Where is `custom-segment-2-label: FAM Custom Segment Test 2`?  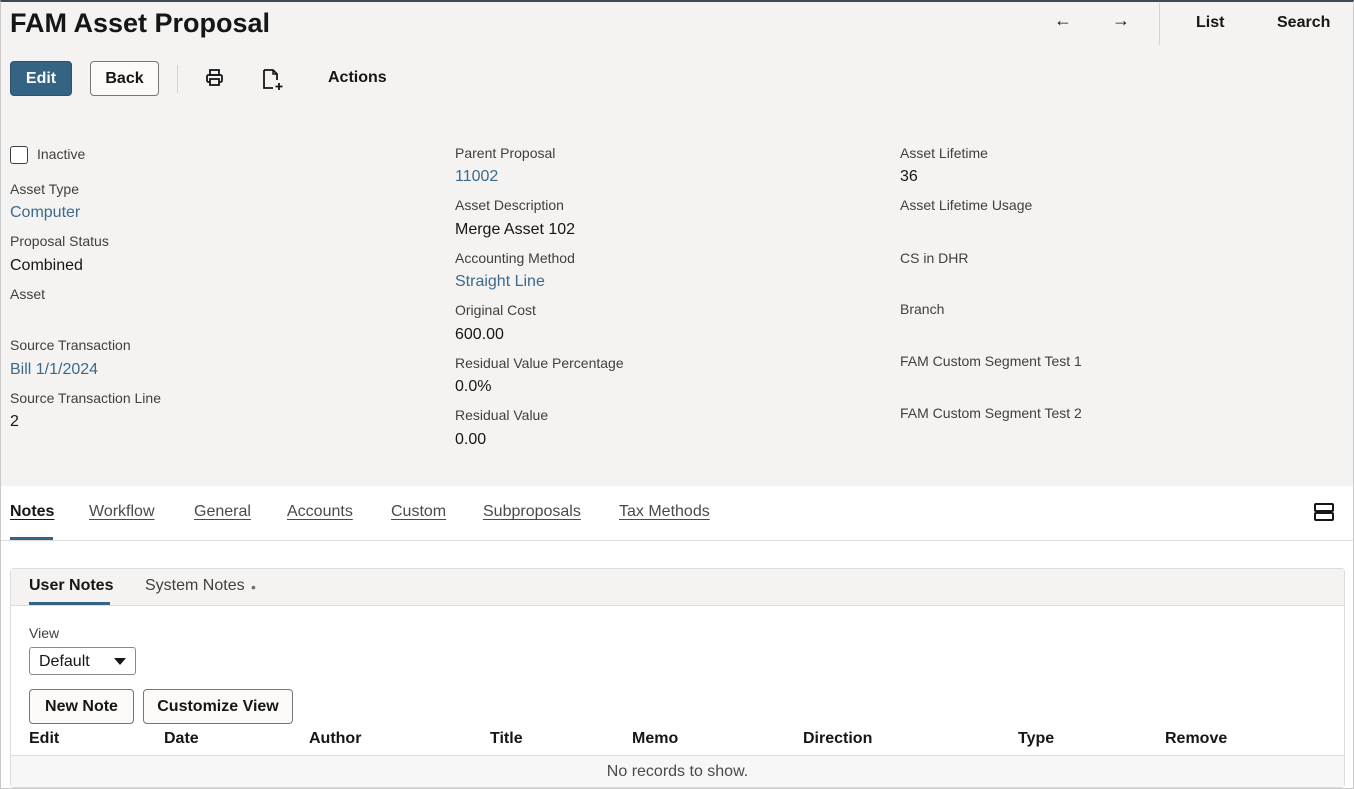 custom-segment-2-label: FAM Custom Segment Test 2 is located at coordinates (991, 413).